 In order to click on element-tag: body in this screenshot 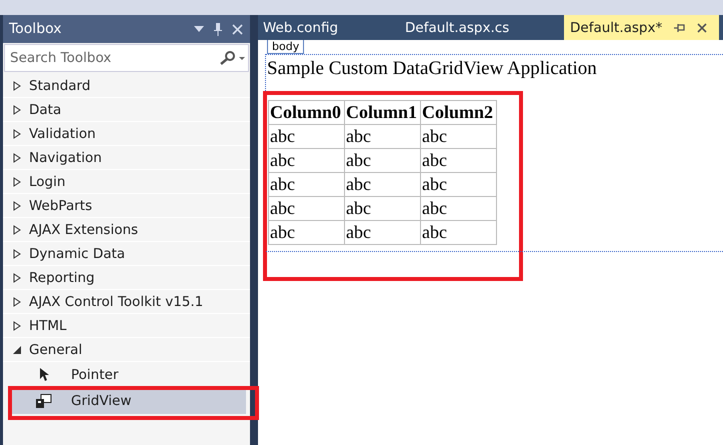, I will do `click(285, 47)`.